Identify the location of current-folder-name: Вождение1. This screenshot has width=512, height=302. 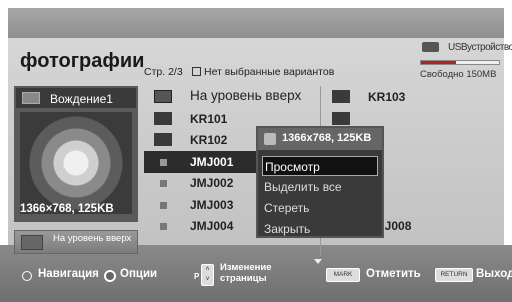
(81, 99).